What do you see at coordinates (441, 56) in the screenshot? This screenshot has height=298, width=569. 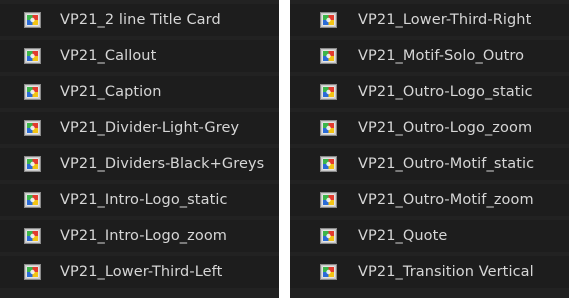 I see `file-name: VP21_Motif-Solo_Outro` at bounding box center [441, 56].